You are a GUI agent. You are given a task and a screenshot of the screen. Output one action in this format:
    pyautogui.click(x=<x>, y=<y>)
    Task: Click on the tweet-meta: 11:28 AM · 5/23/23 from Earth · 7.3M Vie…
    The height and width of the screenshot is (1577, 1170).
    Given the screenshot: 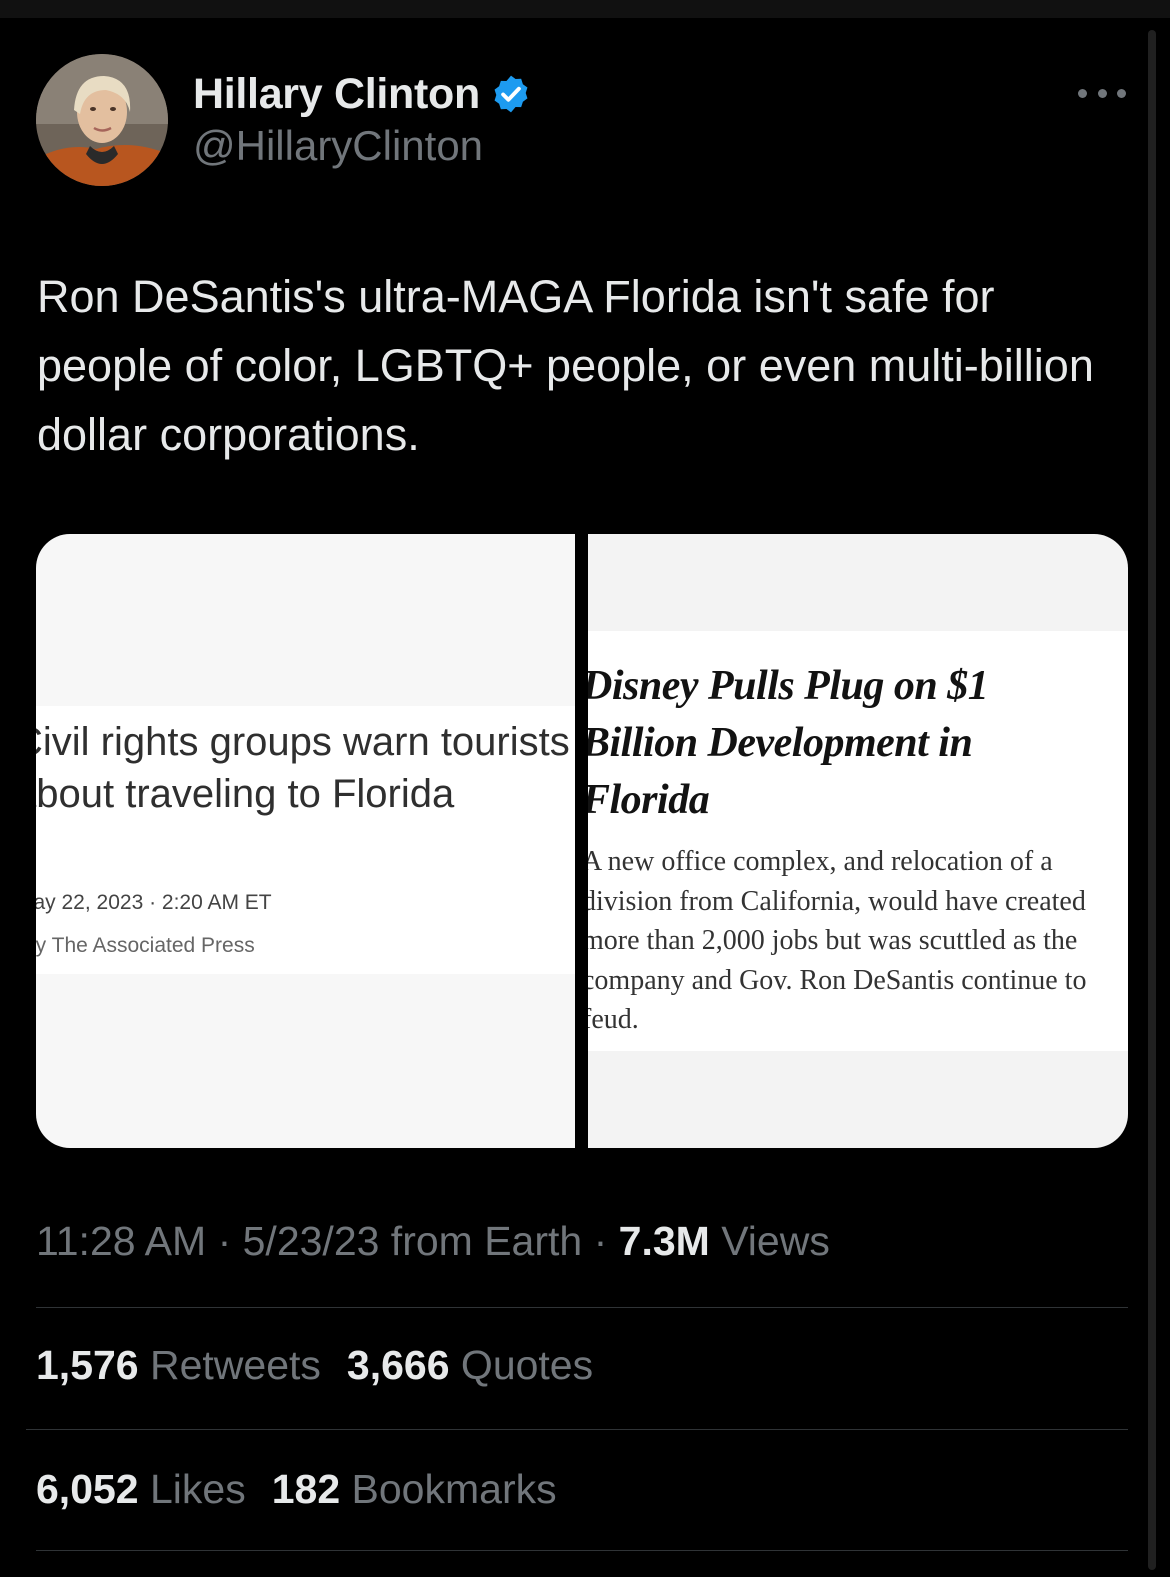 What is the action you would take?
    pyautogui.click(x=433, y=1241)
    